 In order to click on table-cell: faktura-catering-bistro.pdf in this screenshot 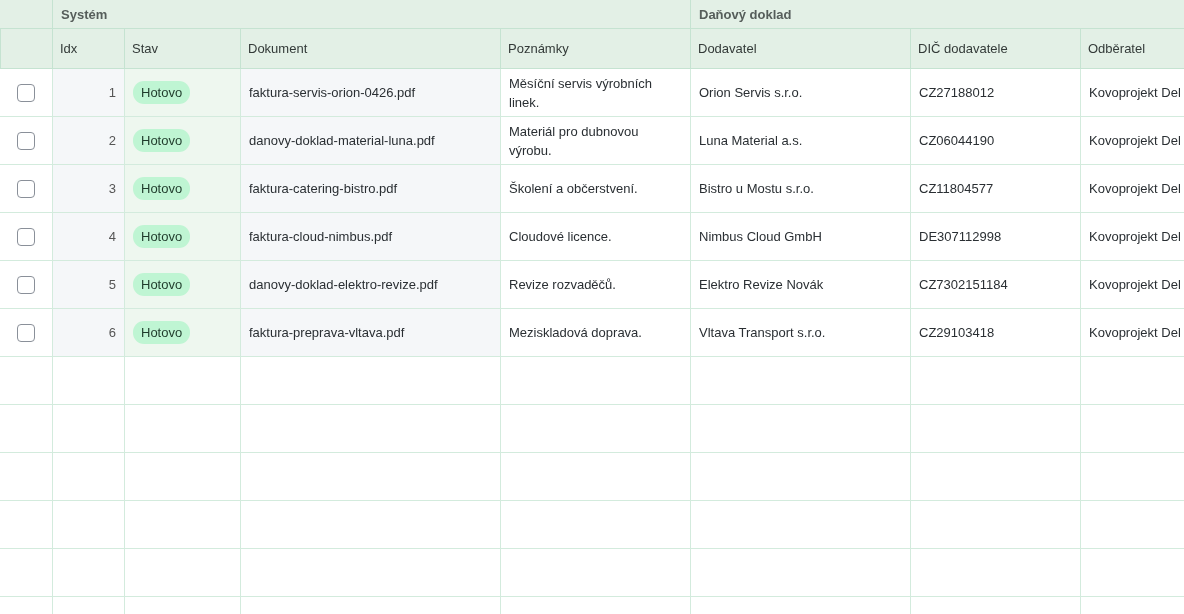, I will do `click(370, 189)`.